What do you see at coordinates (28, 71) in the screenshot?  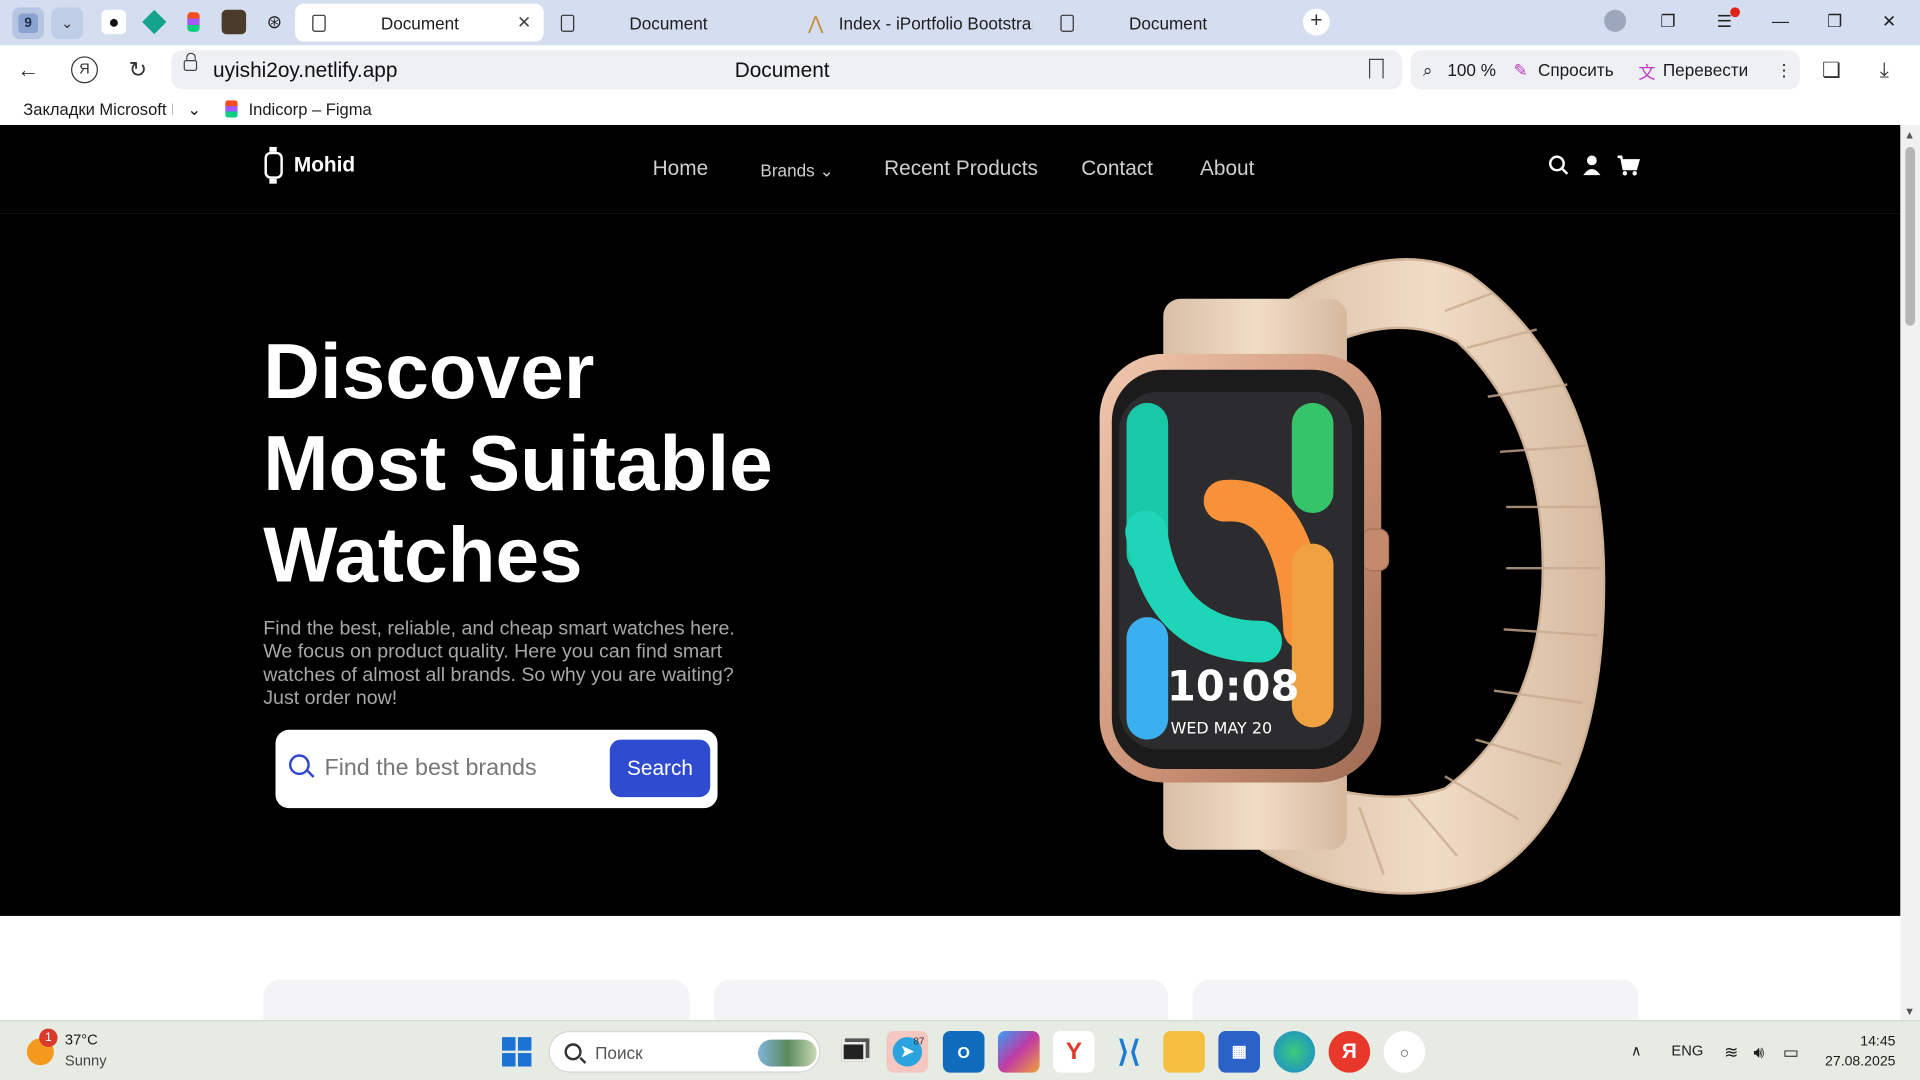 I see `back-icon: ←` at bounding box center [28, 71].